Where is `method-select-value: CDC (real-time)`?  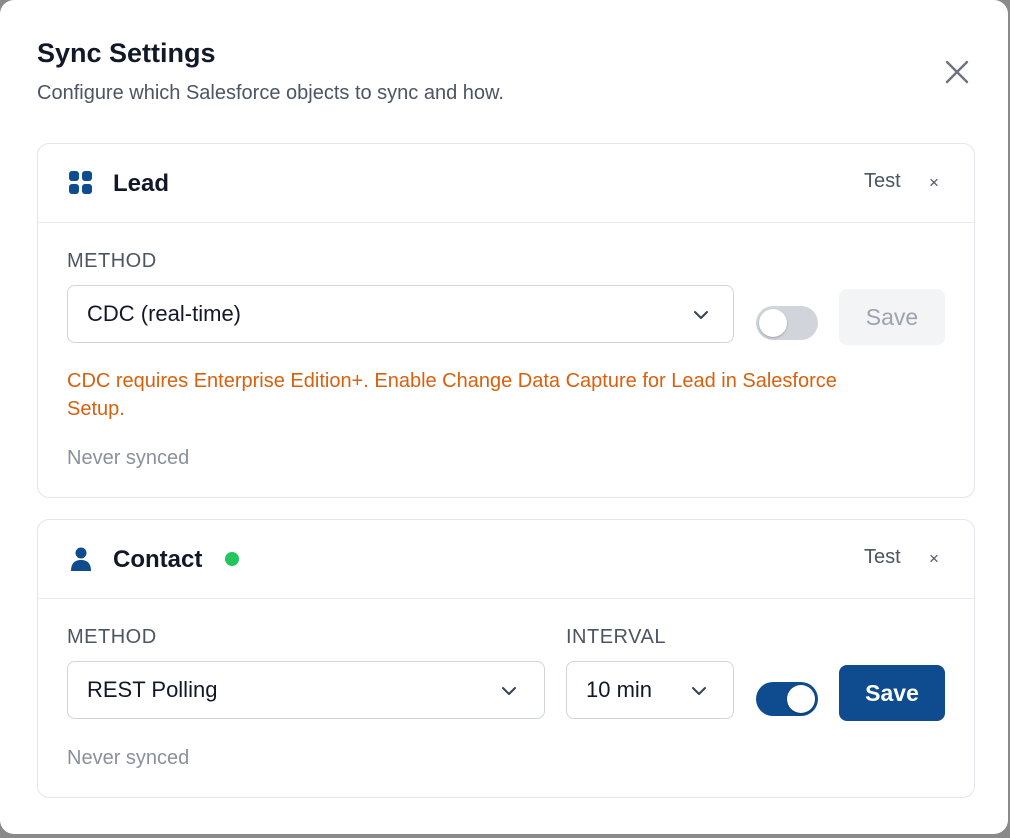
method-select-value: CDC (real-time) is located at coordinates (164, 313).